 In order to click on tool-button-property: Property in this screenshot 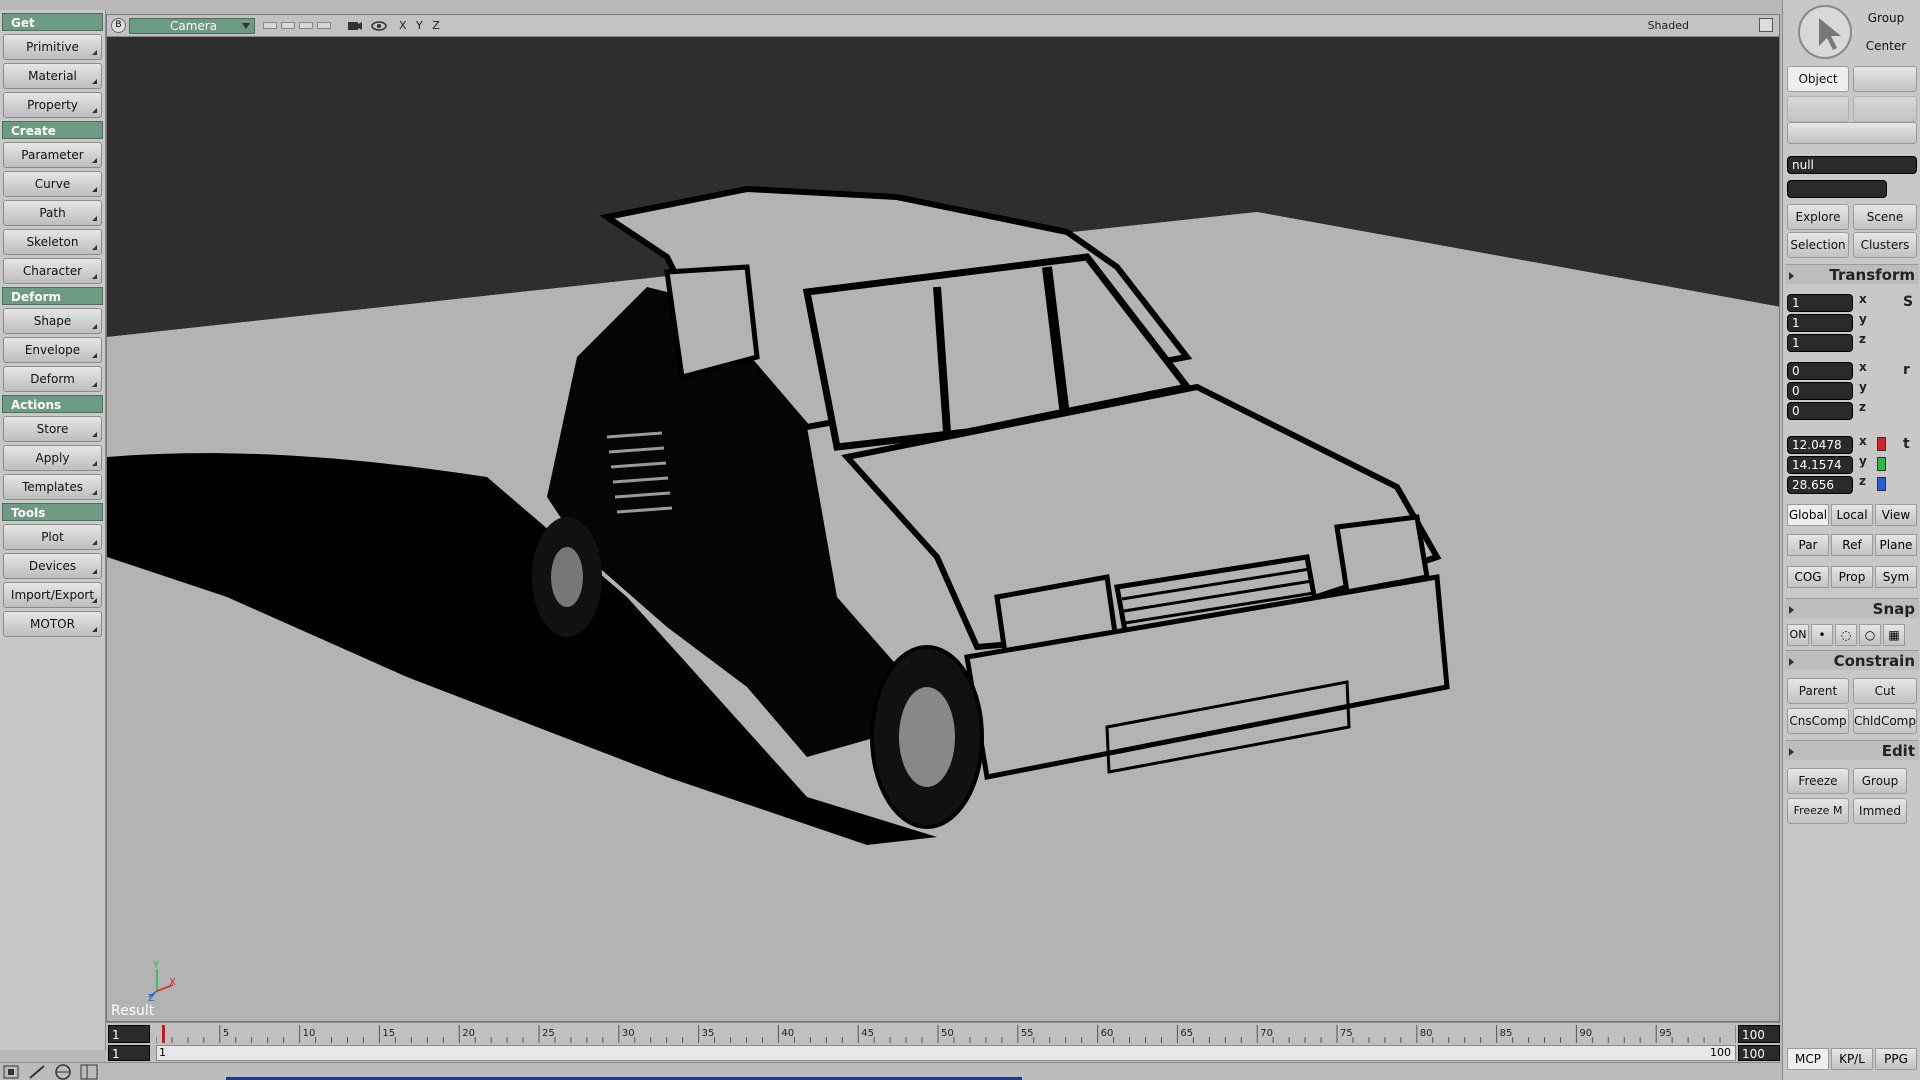, I will do `click(52, 105)`.